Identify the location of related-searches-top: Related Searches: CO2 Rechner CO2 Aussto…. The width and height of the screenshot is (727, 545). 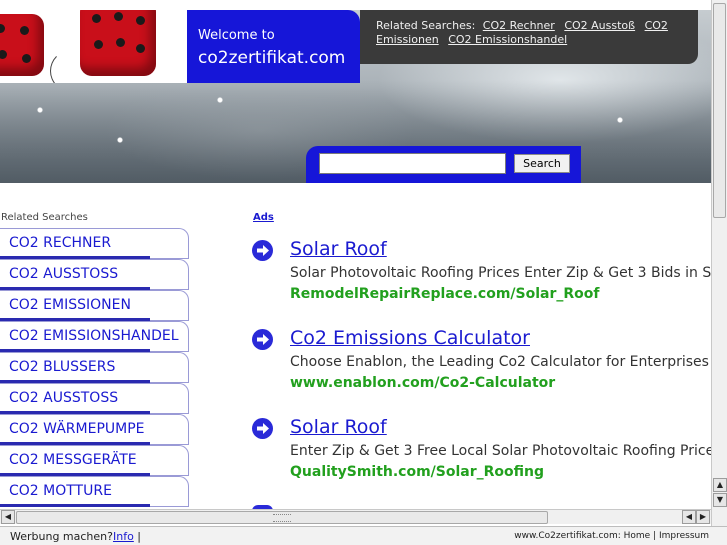
(529, 37).